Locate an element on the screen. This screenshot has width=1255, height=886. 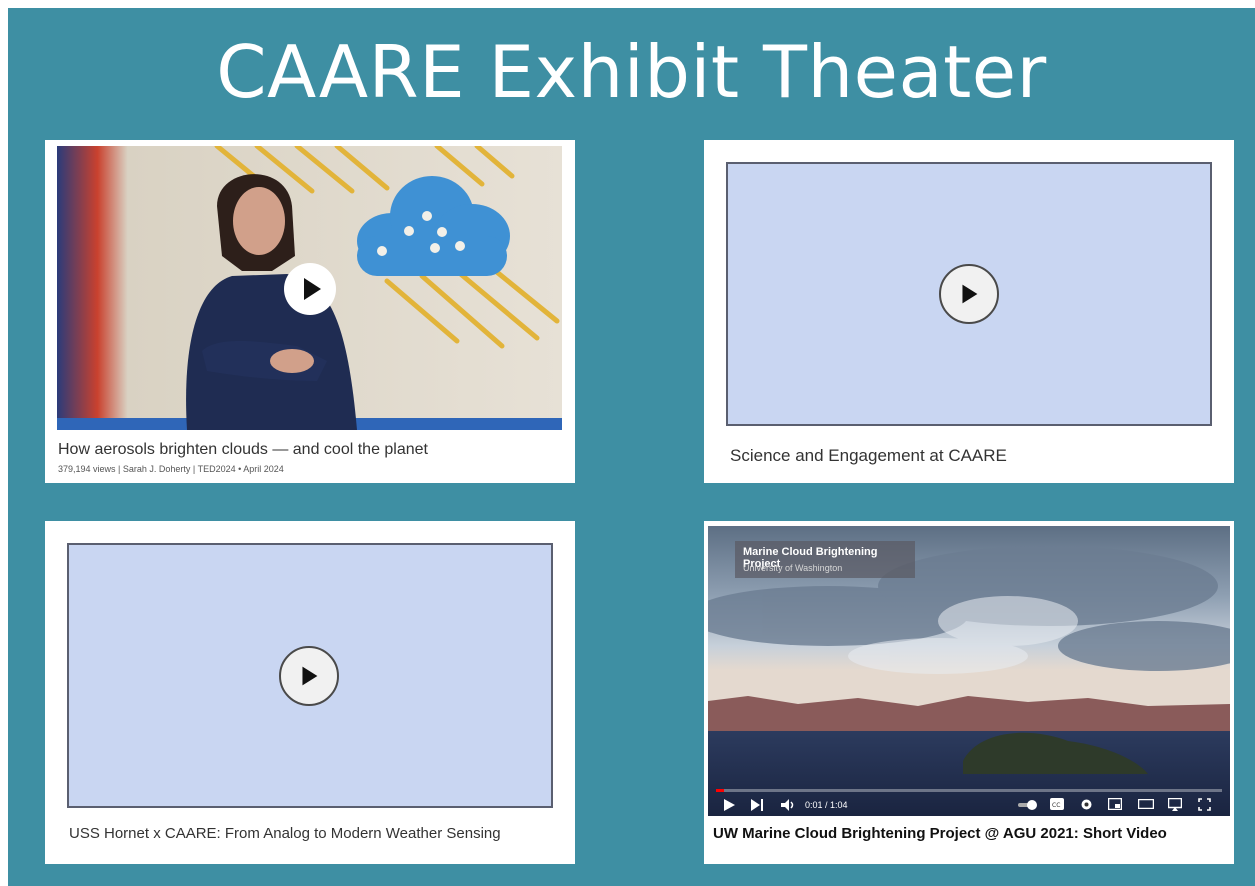
fullscreen-icon is located at coordinates (1204, 804).